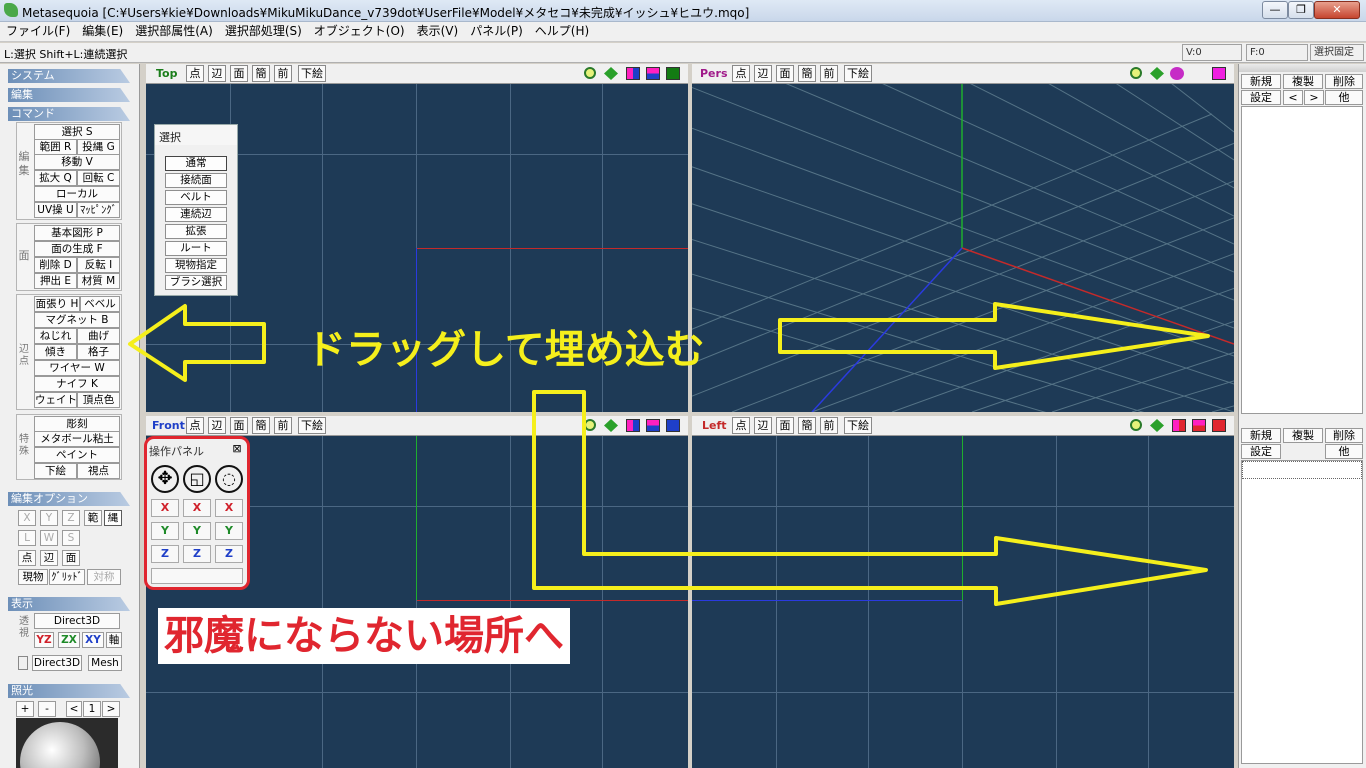 This screenshot has height=768, width=1366. I want to click on left-arrow-annotation, so click(197, 343).